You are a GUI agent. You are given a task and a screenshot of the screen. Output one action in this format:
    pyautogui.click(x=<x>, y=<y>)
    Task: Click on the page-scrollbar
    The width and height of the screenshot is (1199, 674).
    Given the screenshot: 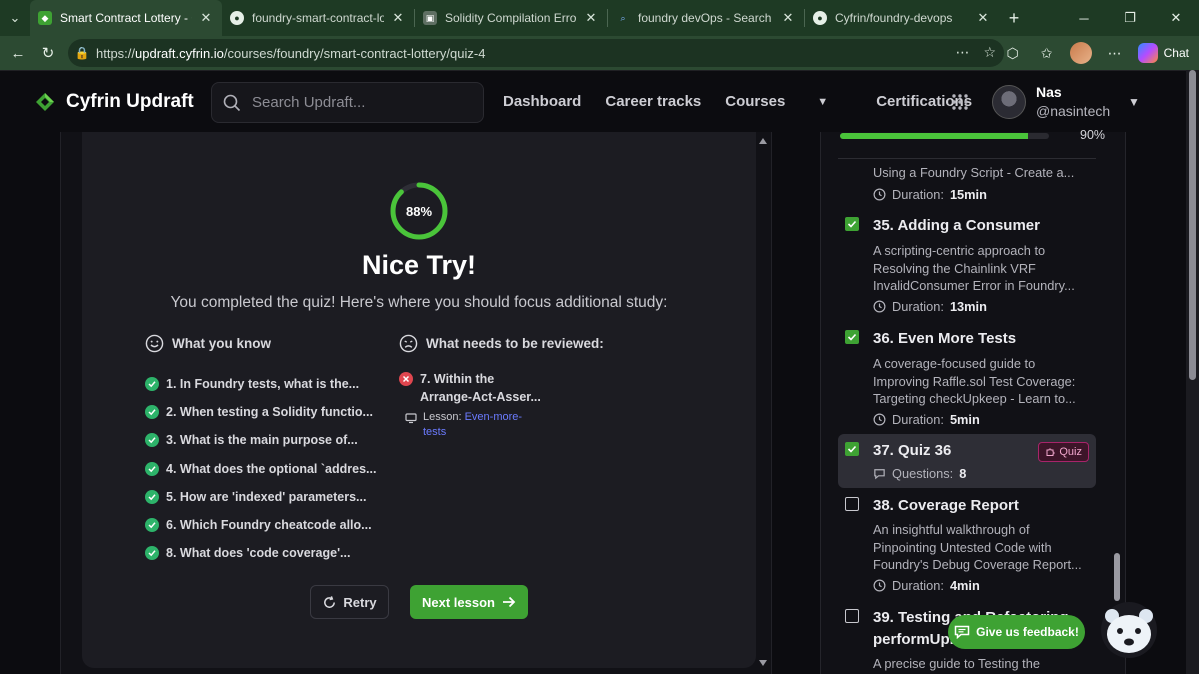 What is the action you would take?
    pyautogui.click(x=1192, y=372)
    